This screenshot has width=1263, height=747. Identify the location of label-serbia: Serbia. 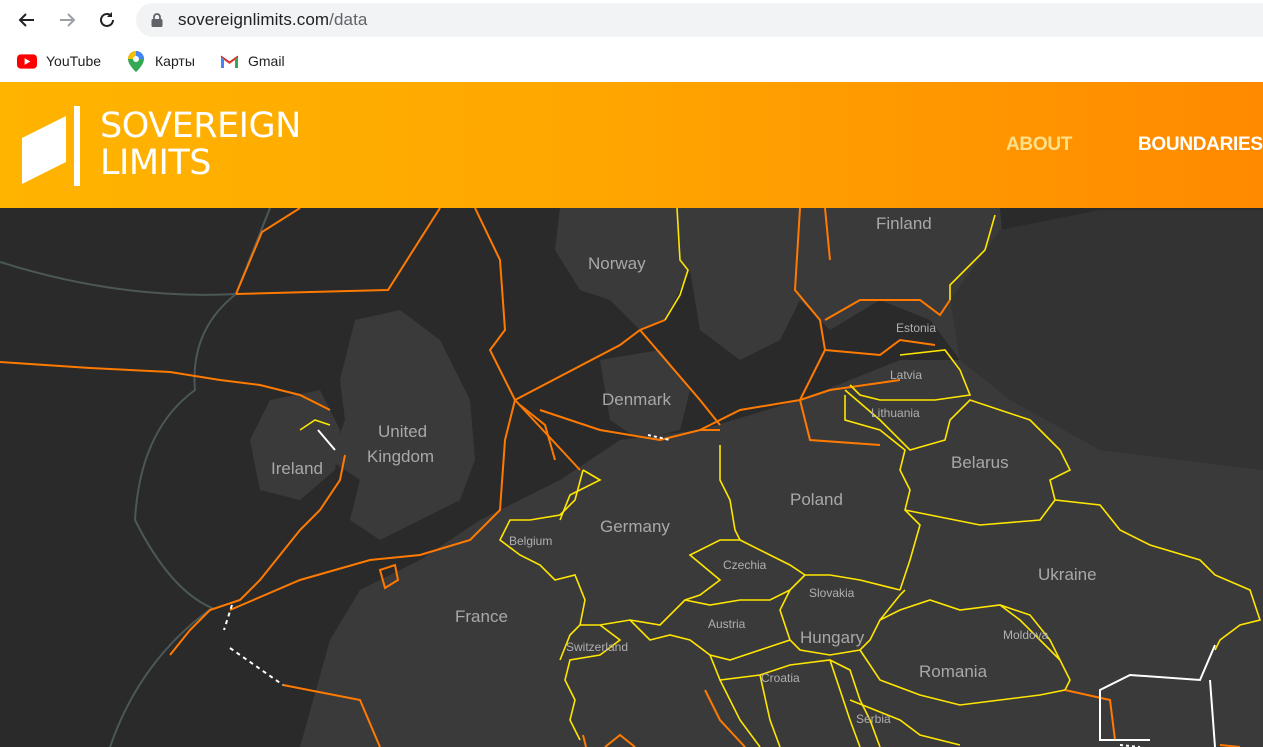
(873, 719).